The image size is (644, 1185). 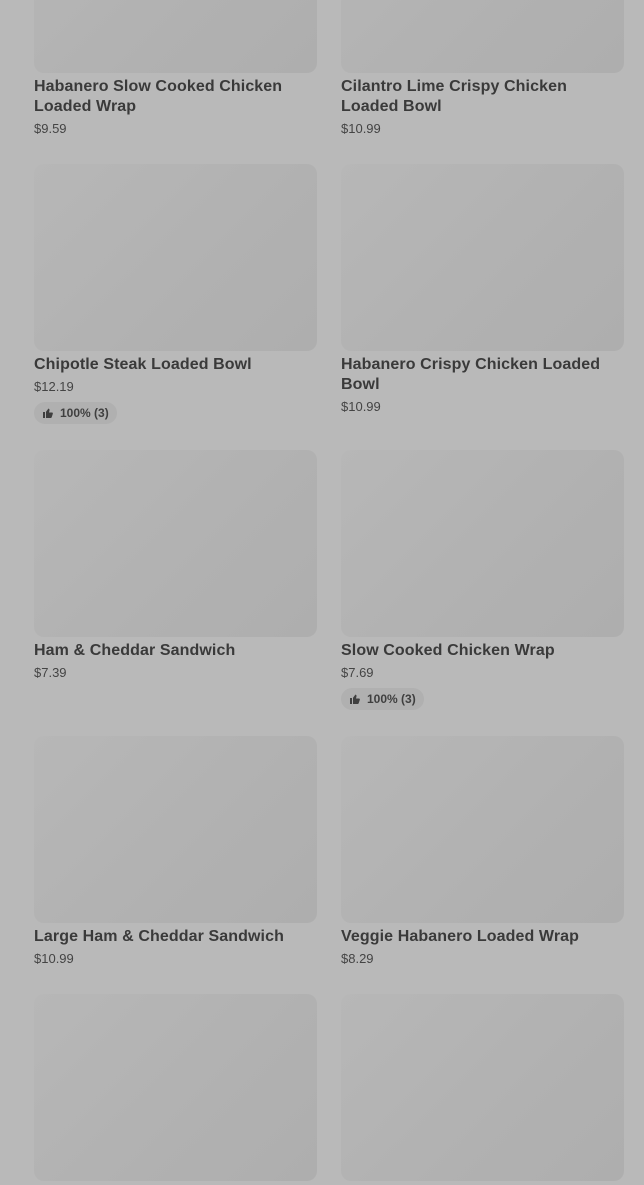 What do you see at coordinates (482, 97) in the screenshot?
I see `product-name: Cilantro Lime Crispy Chicken Loaded Bowl` at bounding box center [482, 97].